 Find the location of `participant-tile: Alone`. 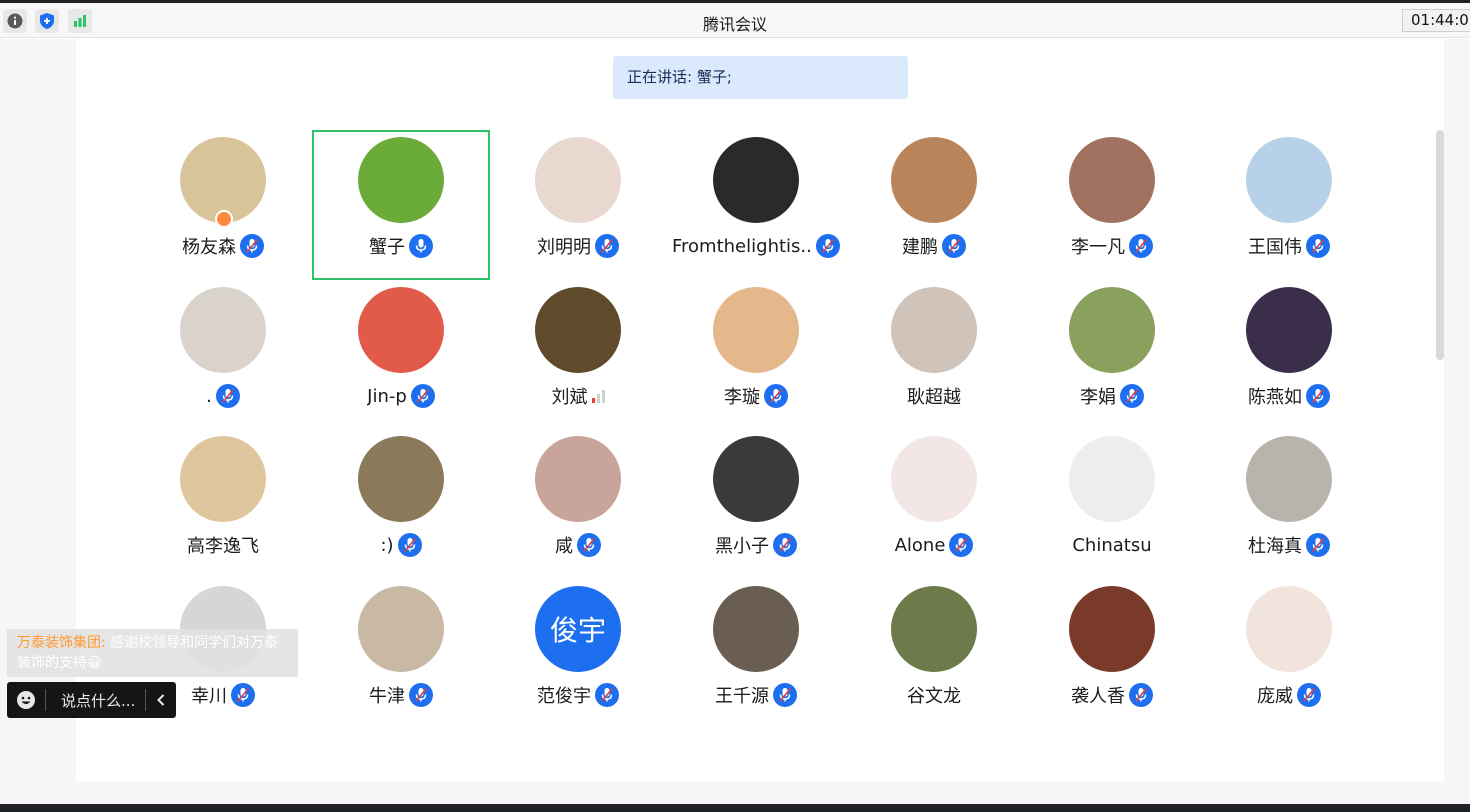

participant-tile: Alone is located at coordinates (934, 504).